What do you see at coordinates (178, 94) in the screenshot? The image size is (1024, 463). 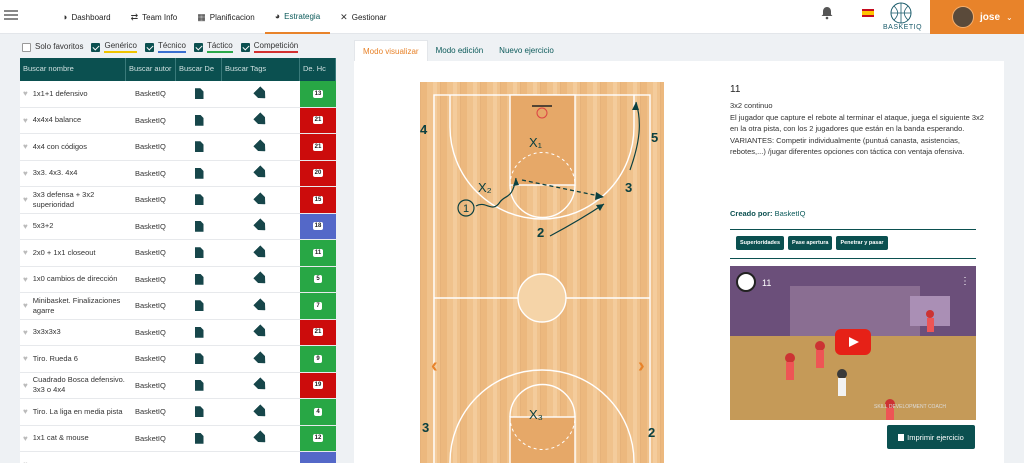 I see `table-row: ♥ 1x1+1 defensivo BasketIQ 13` at bounding box center [178, 94].